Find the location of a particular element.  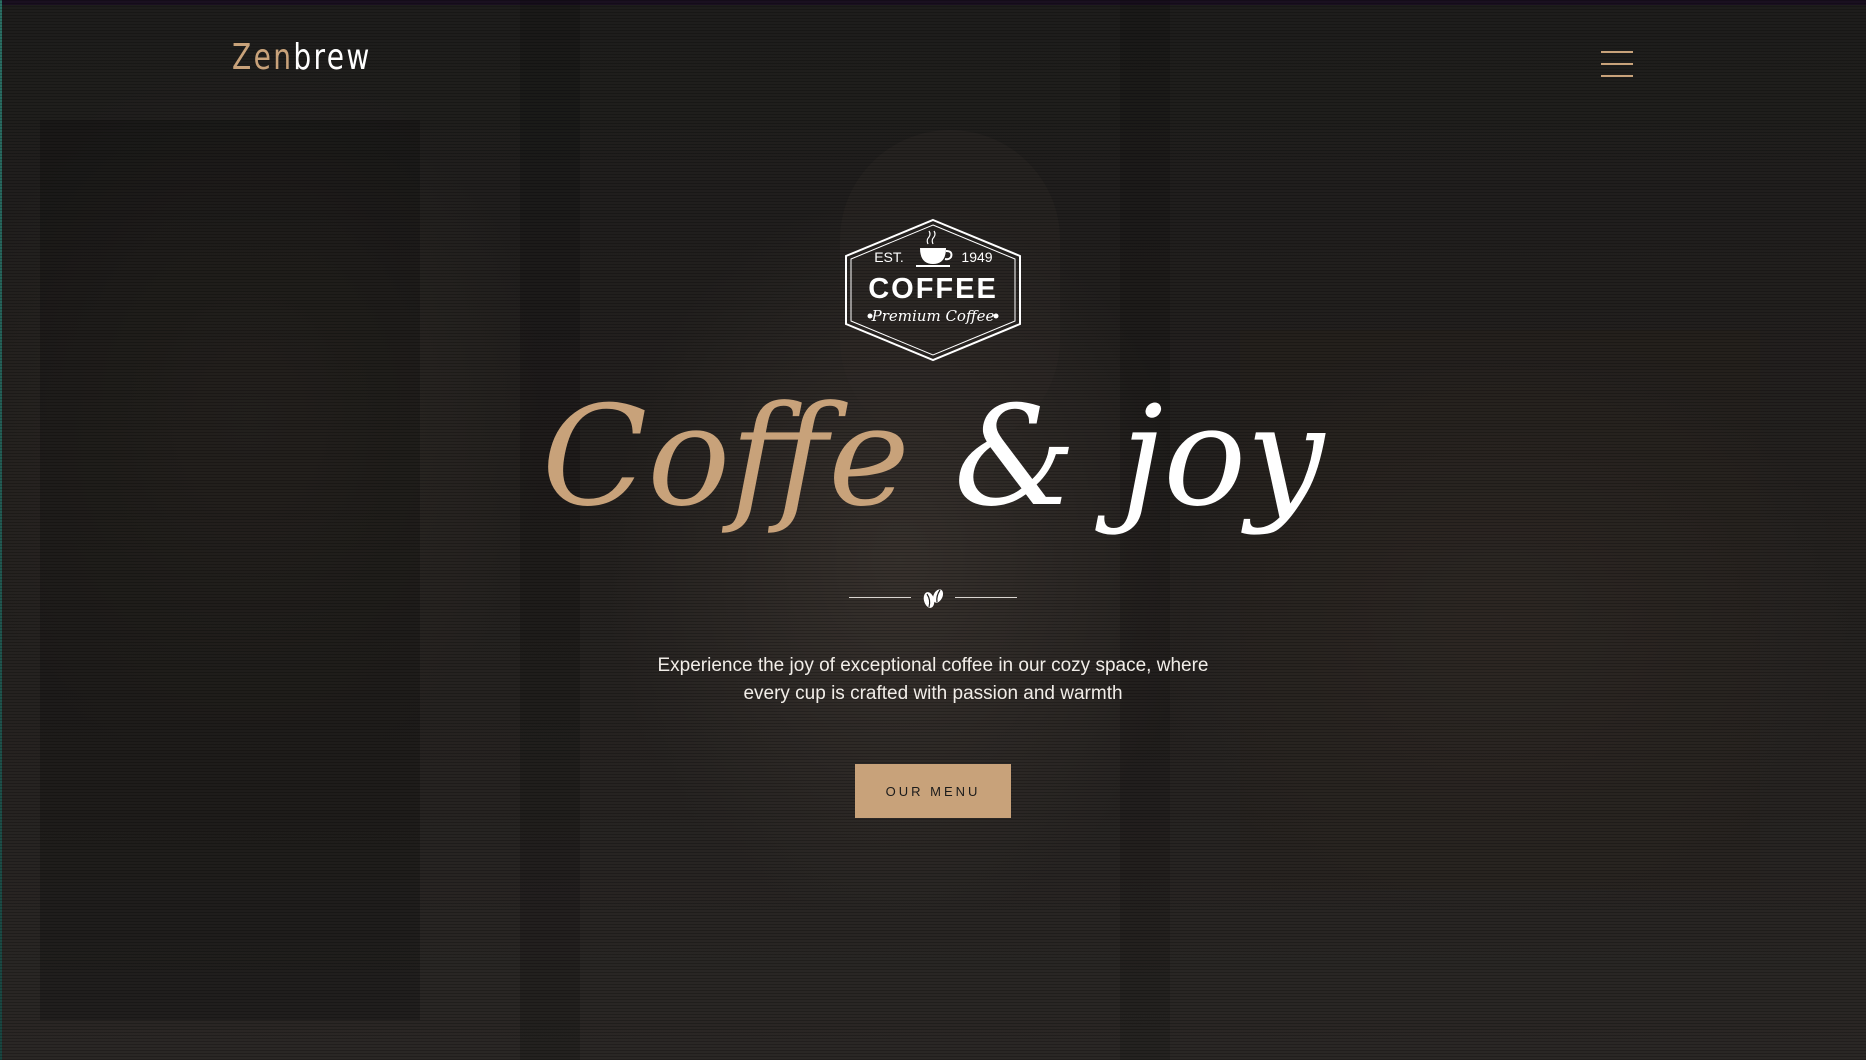

top-strip is located at coordinates (933, 2).